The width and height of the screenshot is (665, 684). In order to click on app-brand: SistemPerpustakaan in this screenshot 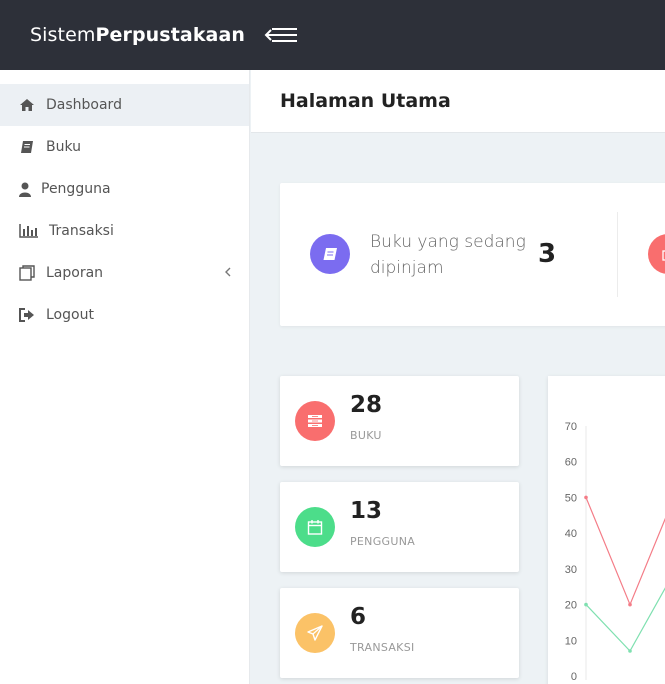, I will do `click(137, 35)`.